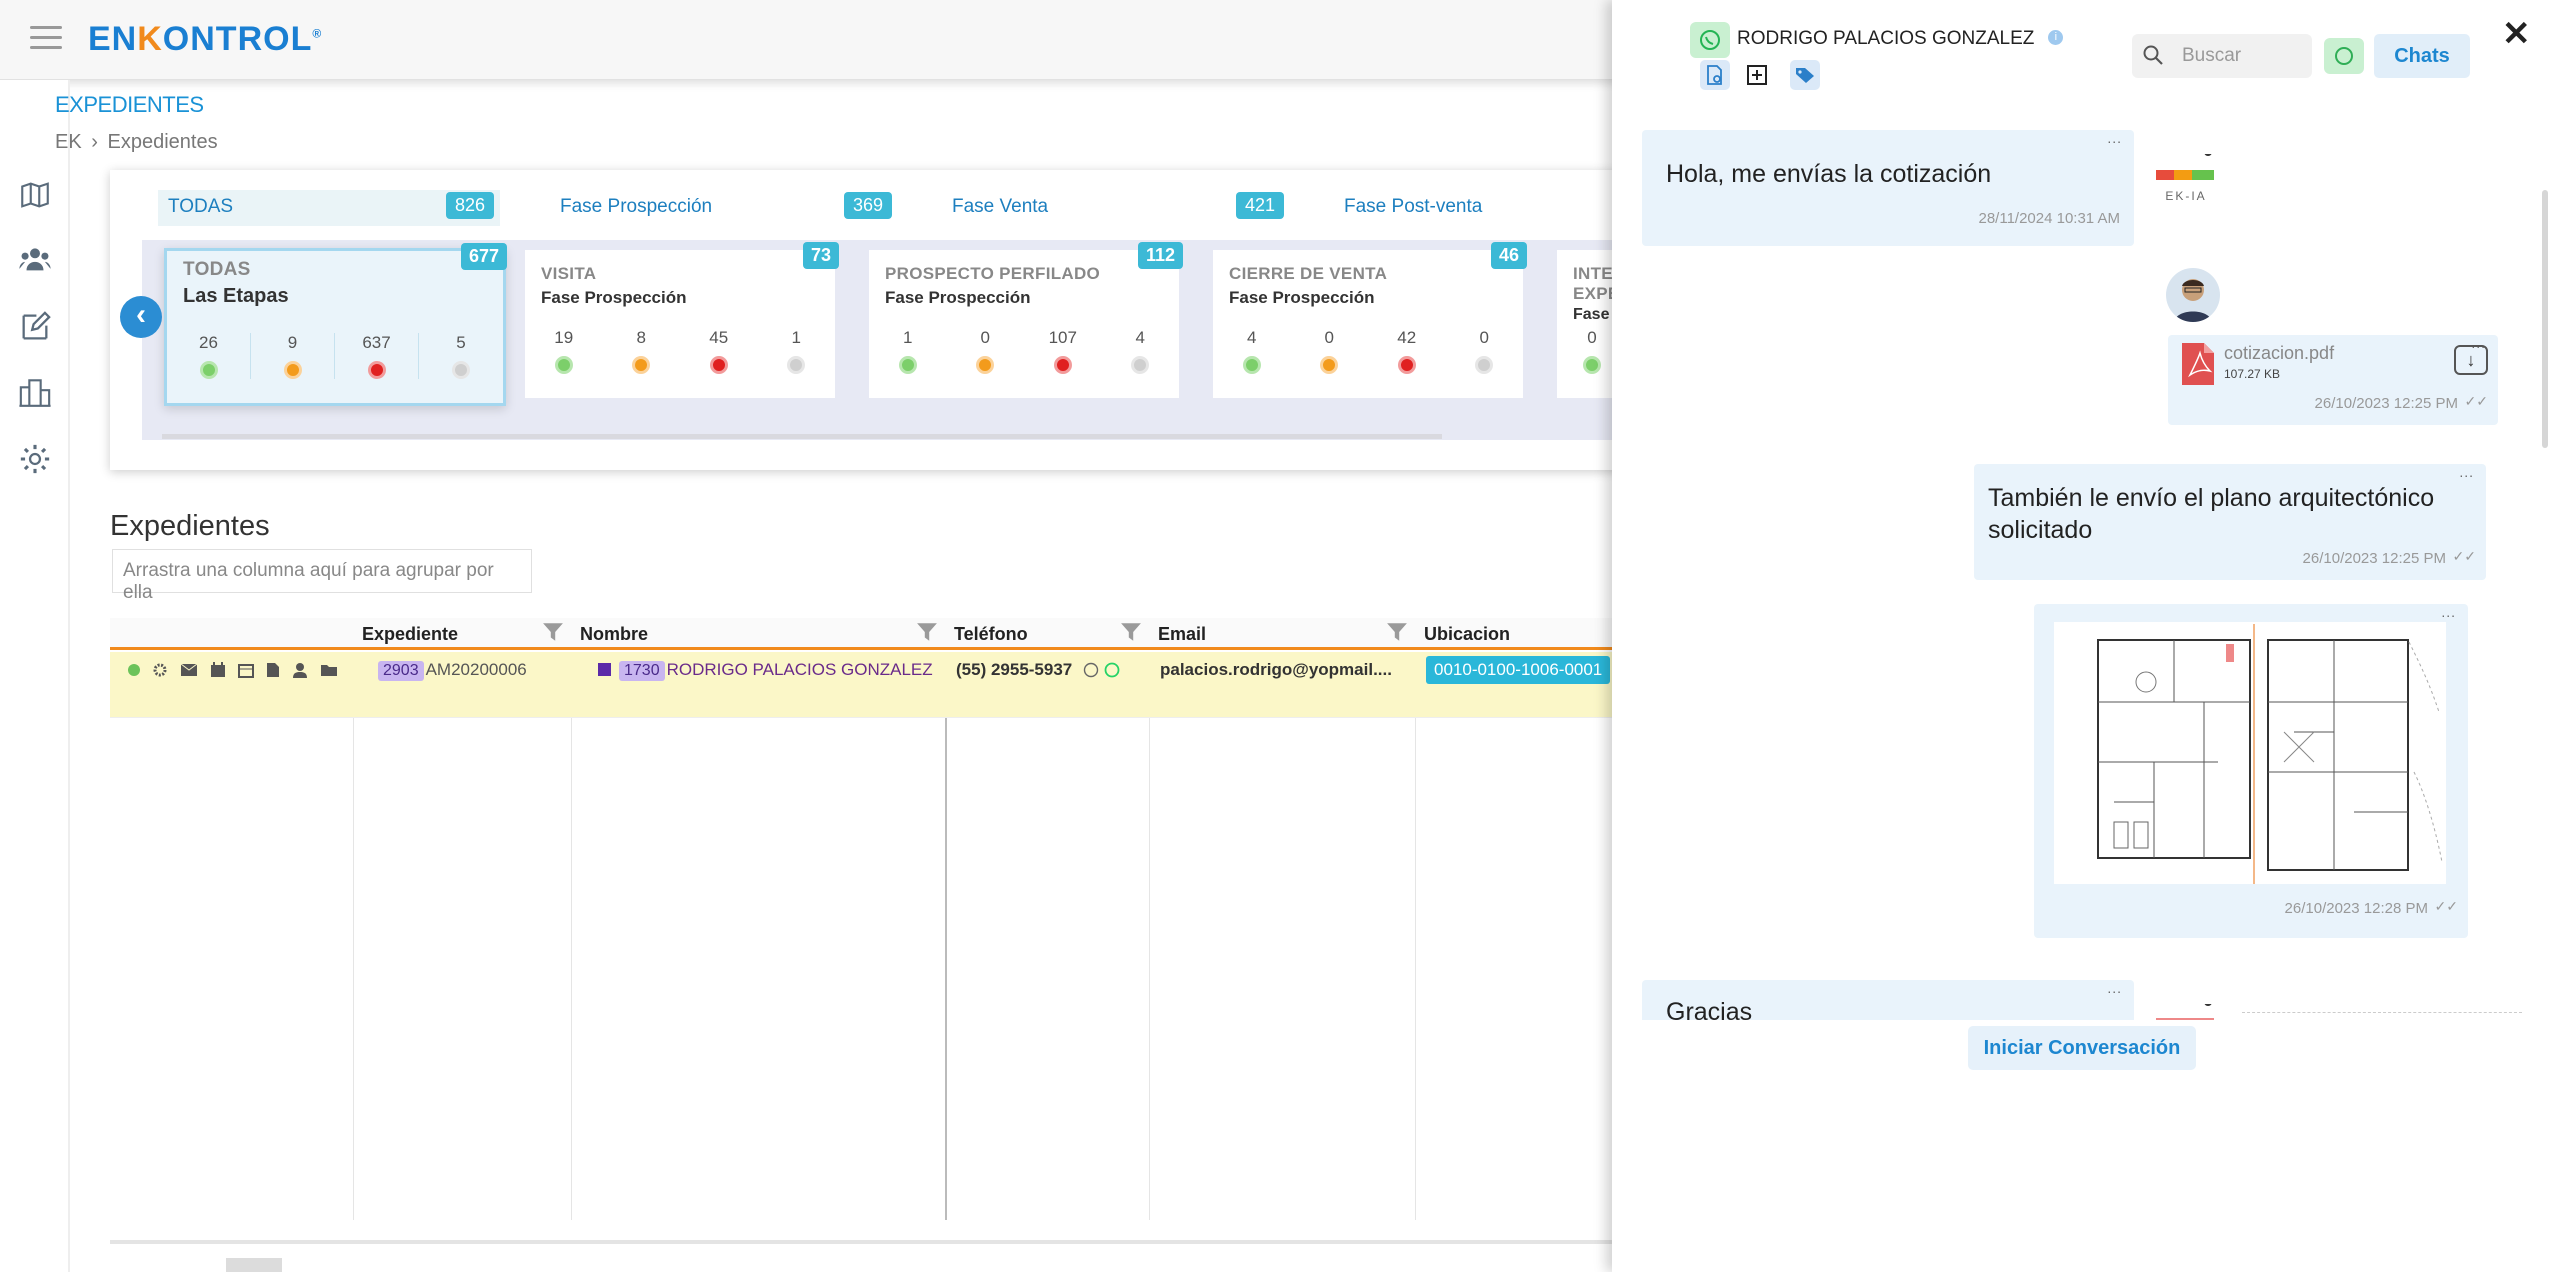  I want to click on edit-square-icon, so click(604, 669).